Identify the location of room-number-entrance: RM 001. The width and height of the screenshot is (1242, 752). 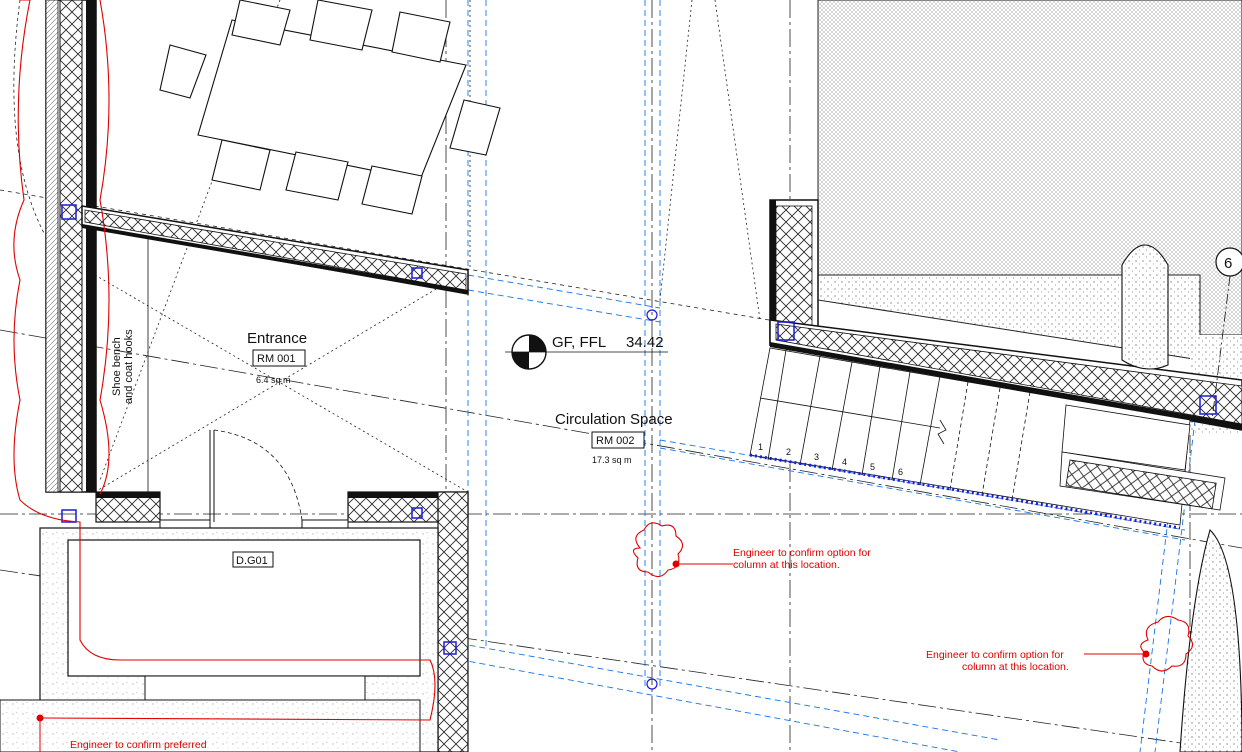
(276, 359).